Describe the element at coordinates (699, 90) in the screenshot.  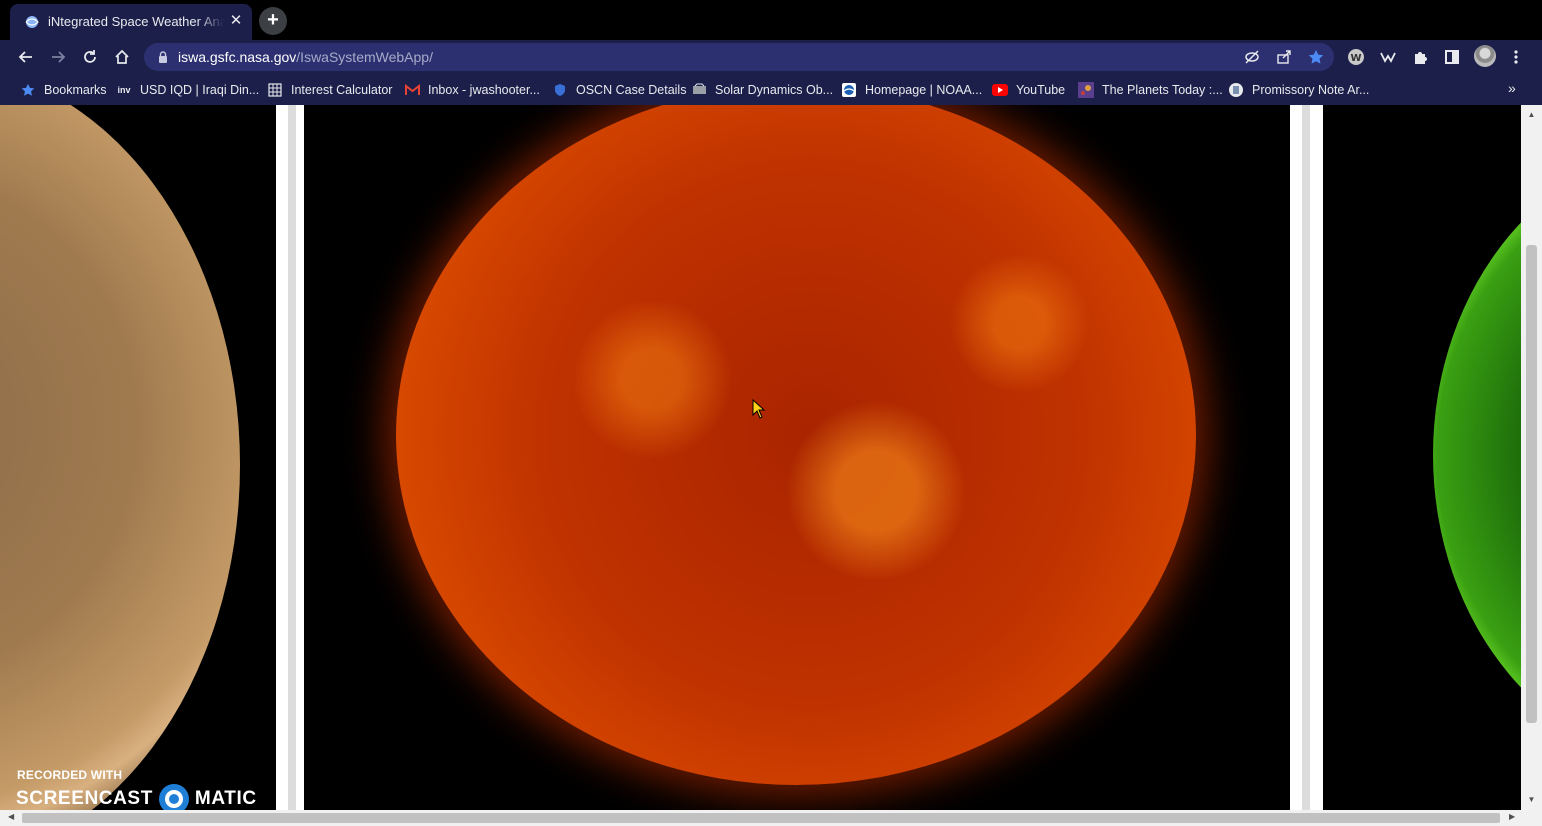
I see `sdo-icon` at that location.